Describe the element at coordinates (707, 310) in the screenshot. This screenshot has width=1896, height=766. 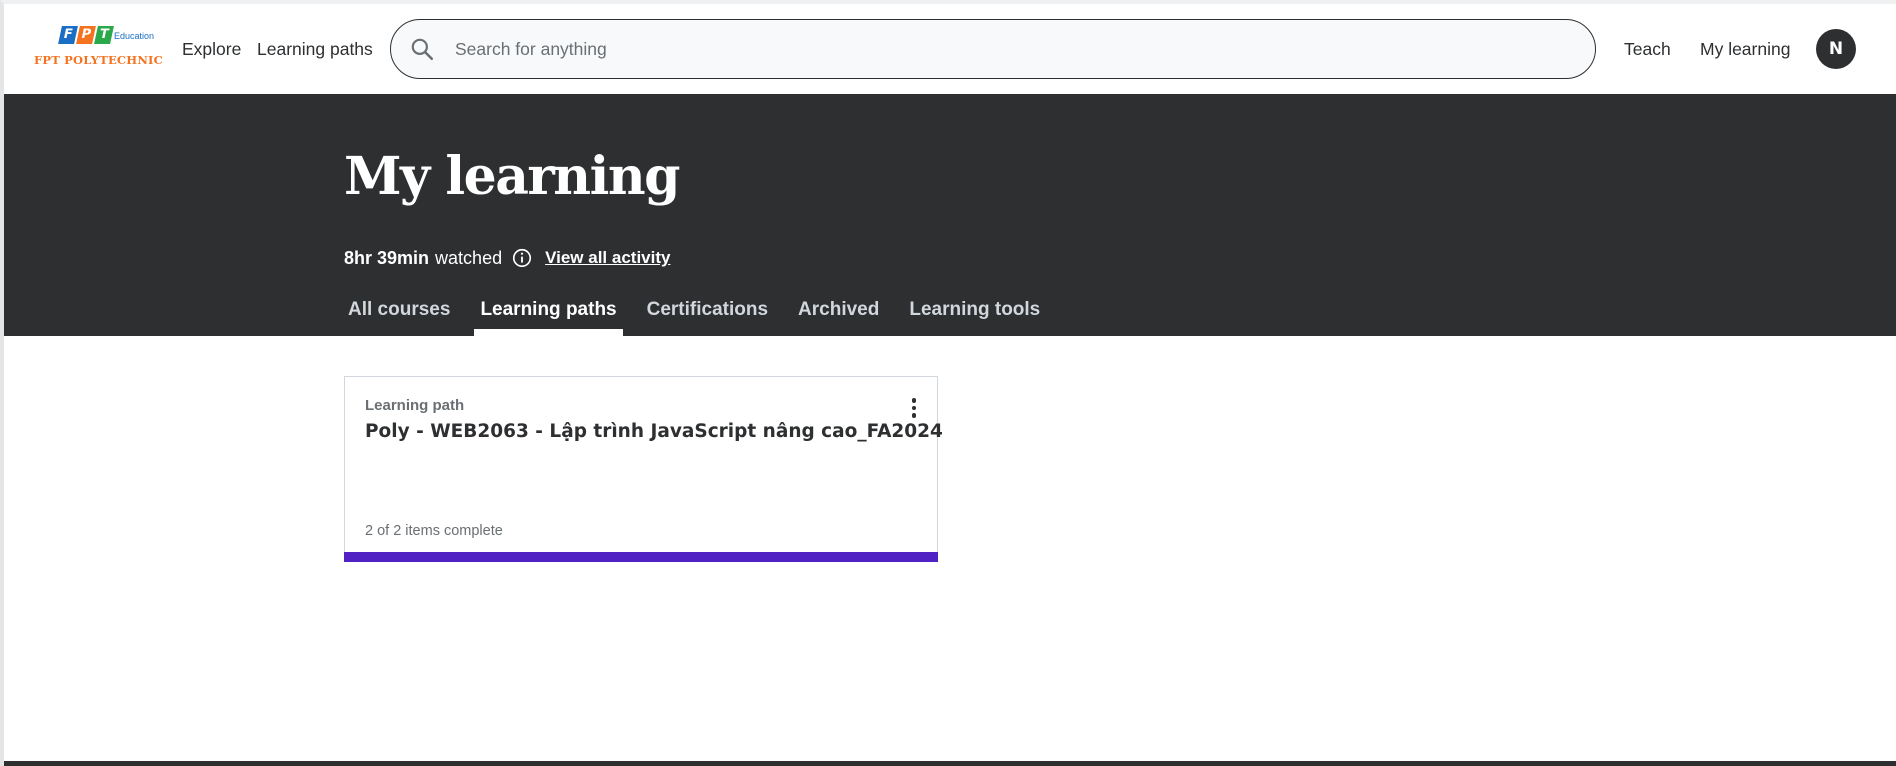
I see `tab-certifications: Certifications` at that location.